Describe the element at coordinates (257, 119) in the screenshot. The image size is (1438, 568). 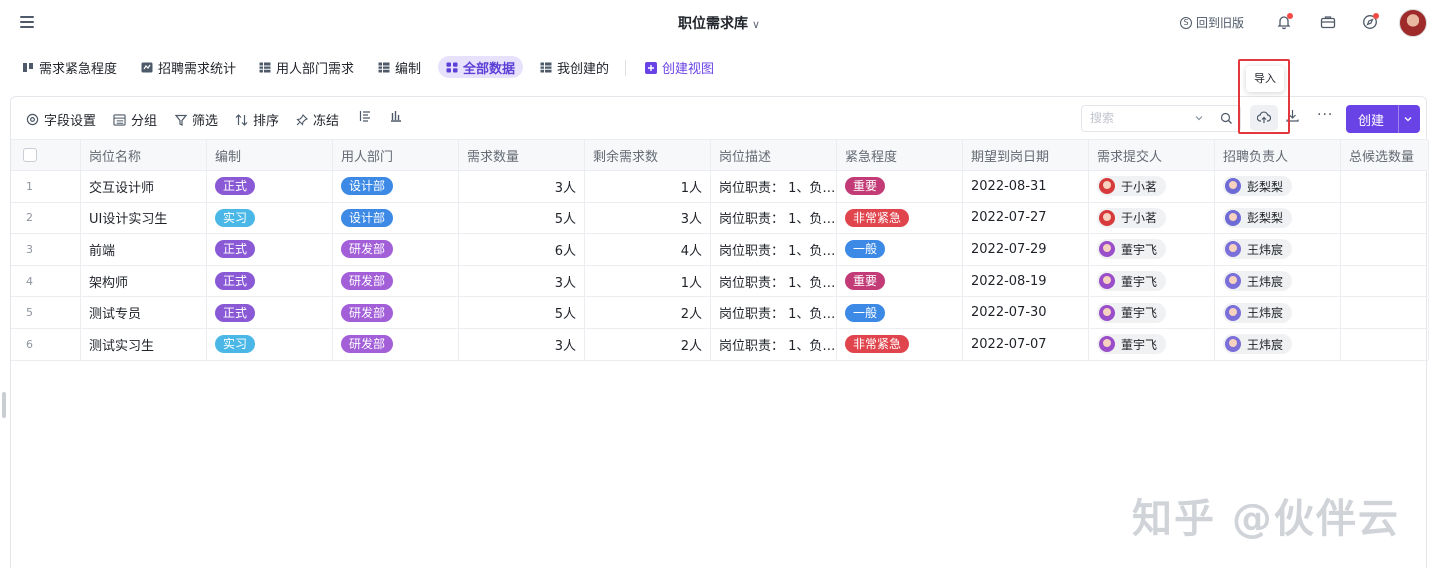
I see `sort-button: 排序` at that location.